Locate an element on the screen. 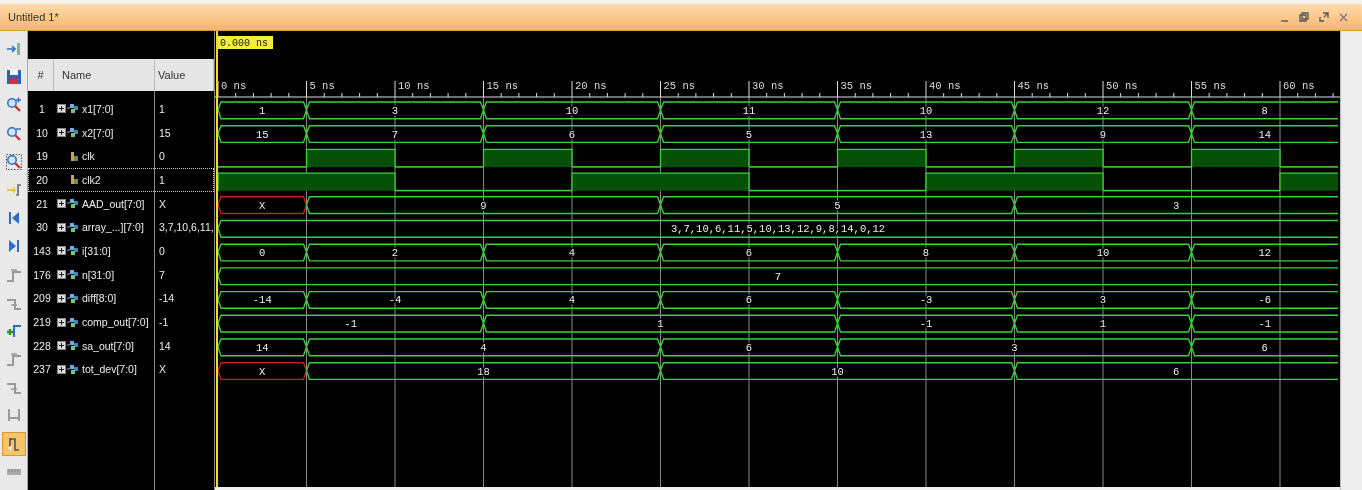  window-title: Untitled 1* is located at coordinates (33, 17).